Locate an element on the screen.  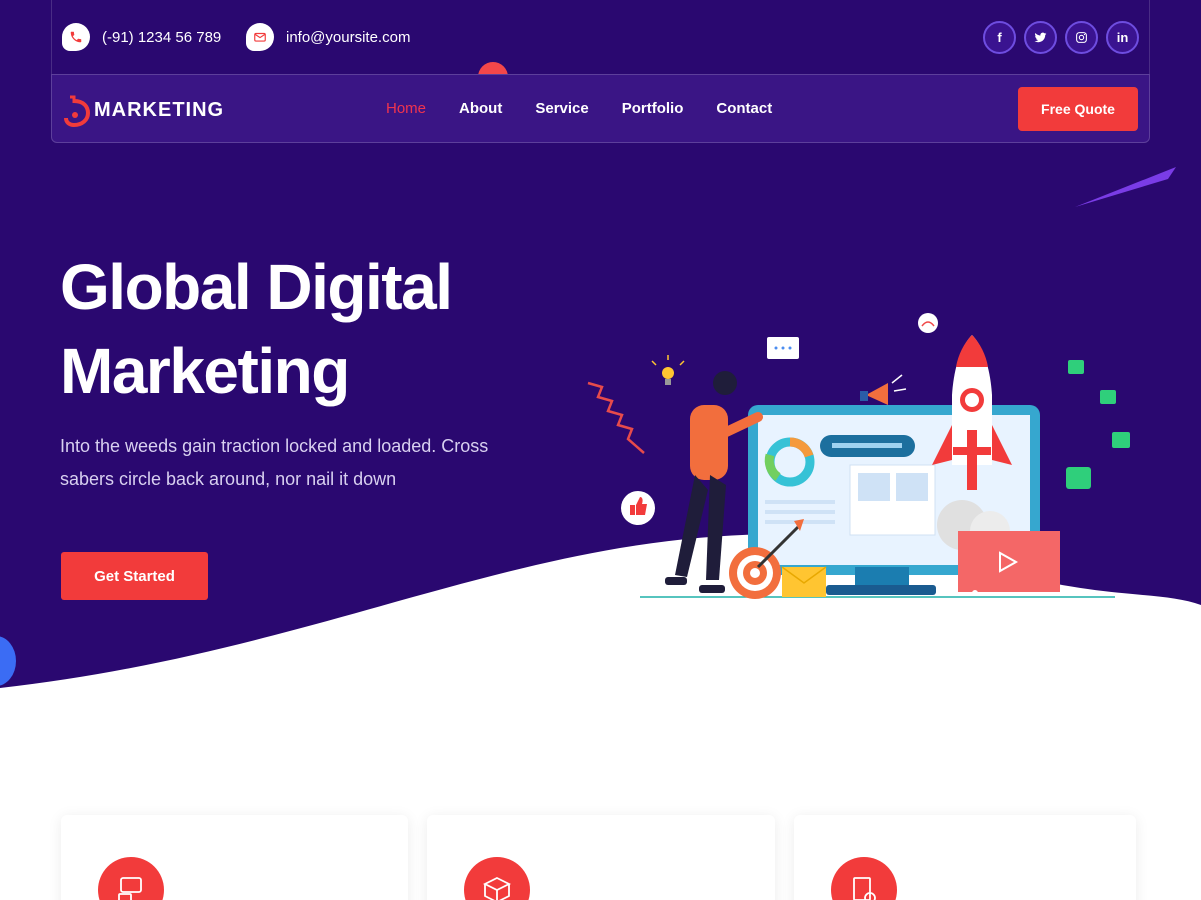
hero-title: Global Digital Marketing is located at coordinates (256, 329).